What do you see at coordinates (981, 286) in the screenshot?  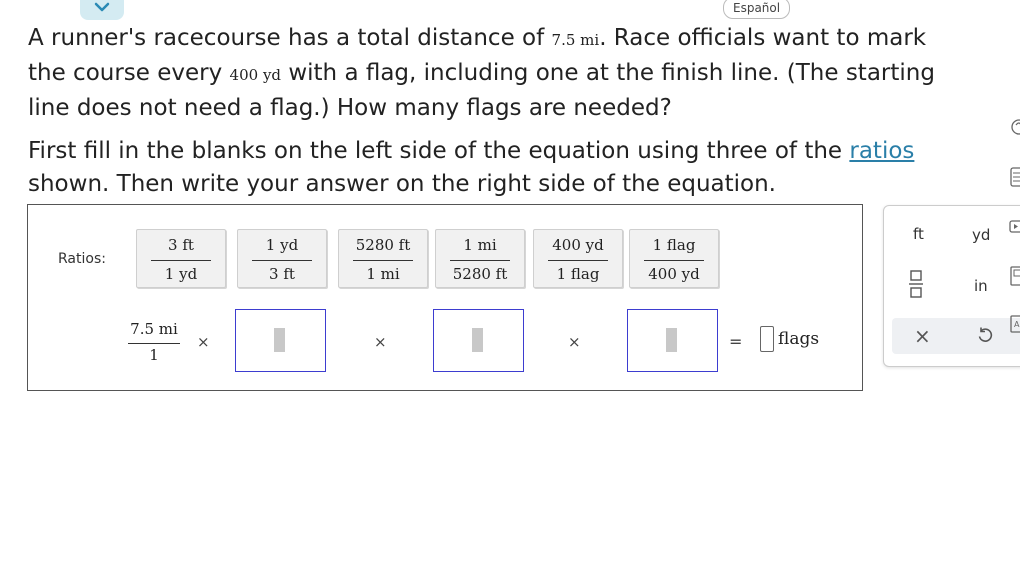 I see `in-key: in` at bounding box center [981, 286].